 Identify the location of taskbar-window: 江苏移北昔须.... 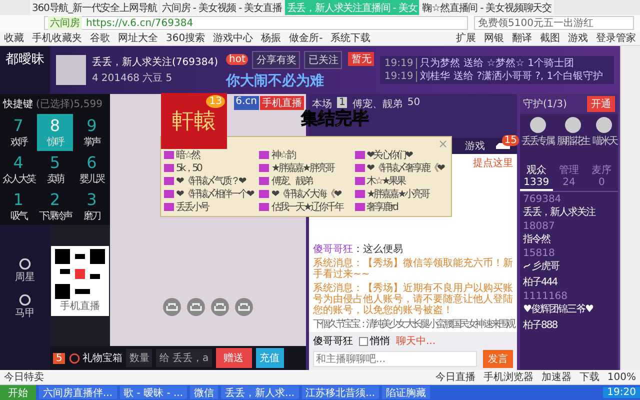
(341, 392).